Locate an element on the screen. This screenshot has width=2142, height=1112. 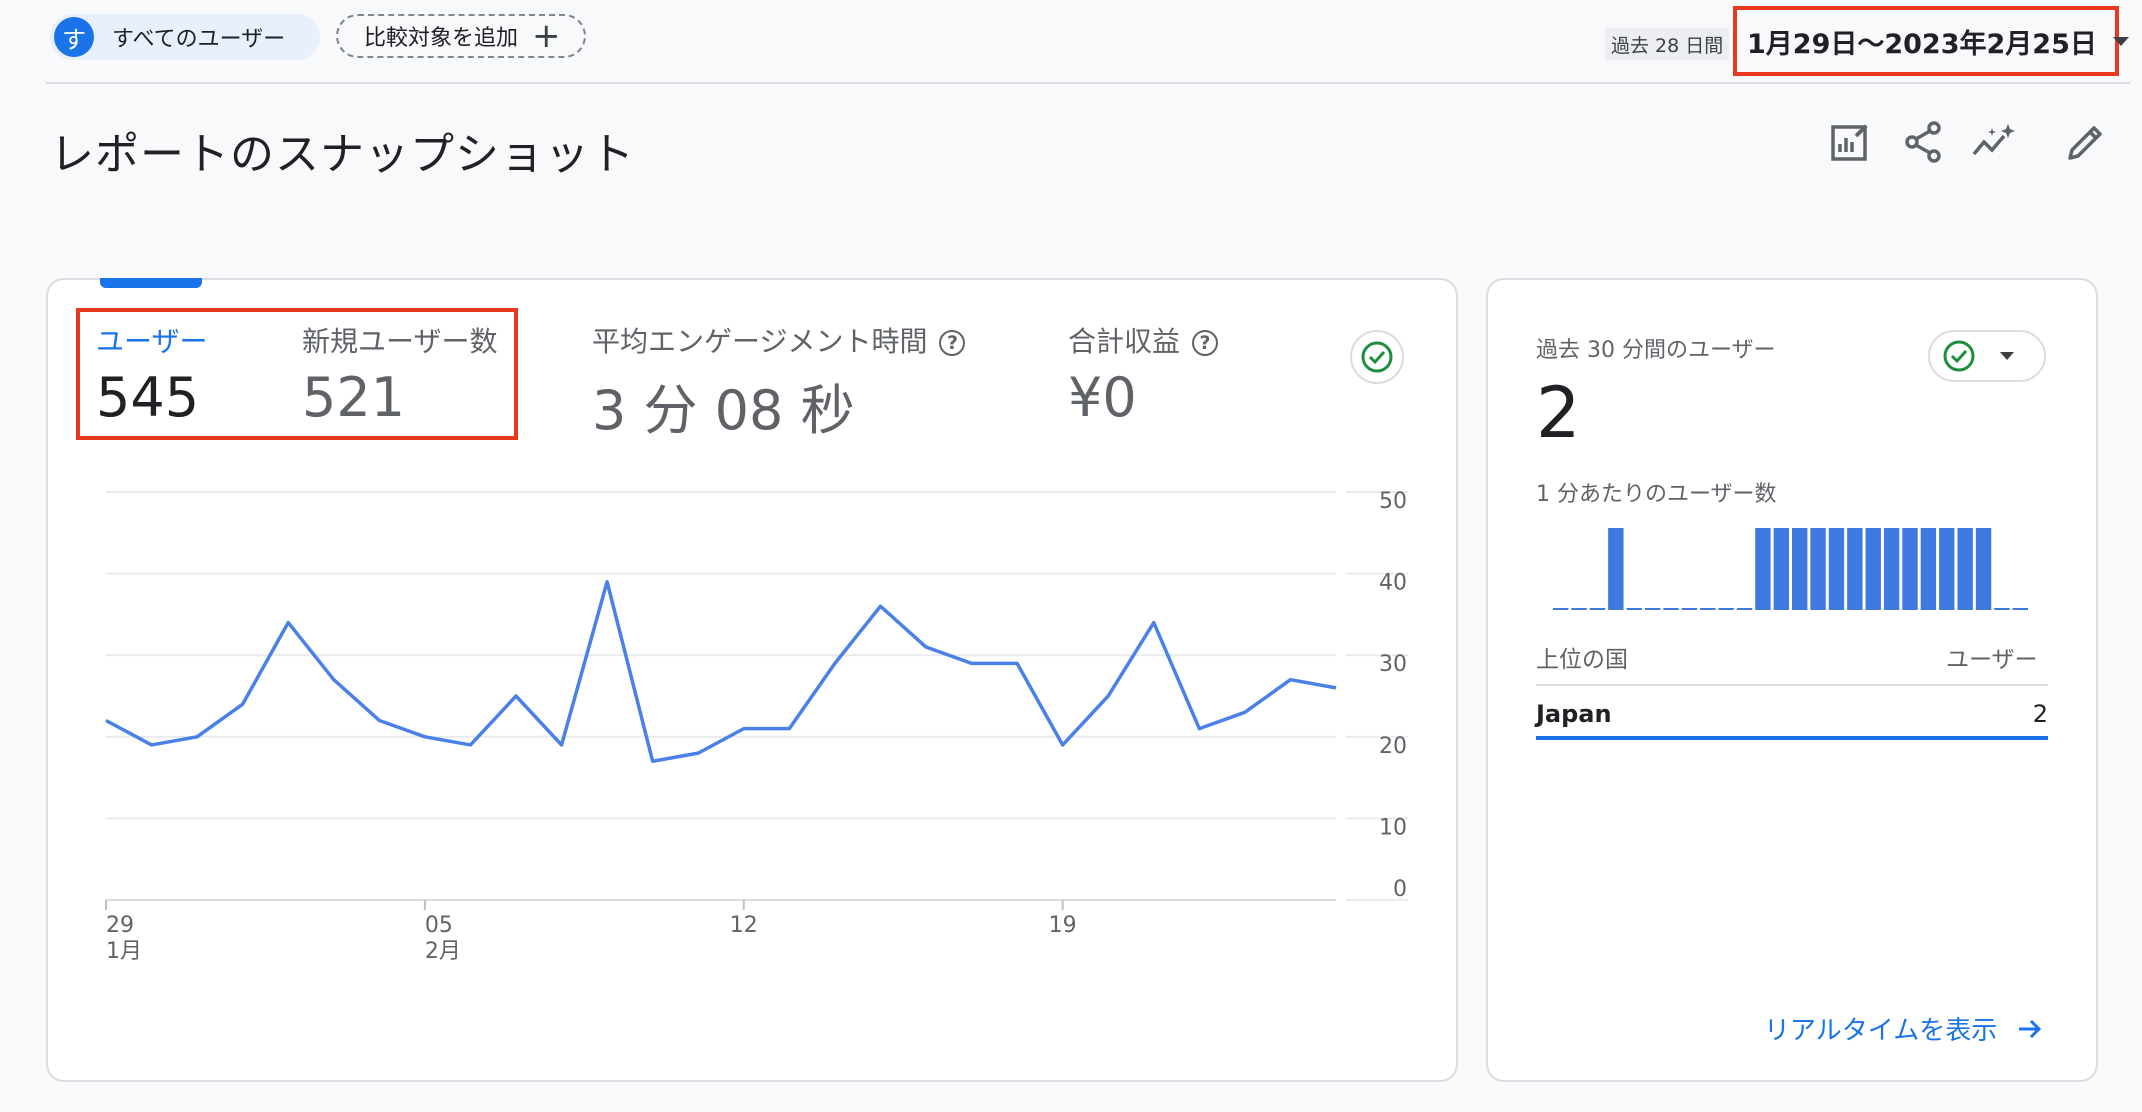
top-country-header: 上位の国 is located at coordinates (1582, 660).